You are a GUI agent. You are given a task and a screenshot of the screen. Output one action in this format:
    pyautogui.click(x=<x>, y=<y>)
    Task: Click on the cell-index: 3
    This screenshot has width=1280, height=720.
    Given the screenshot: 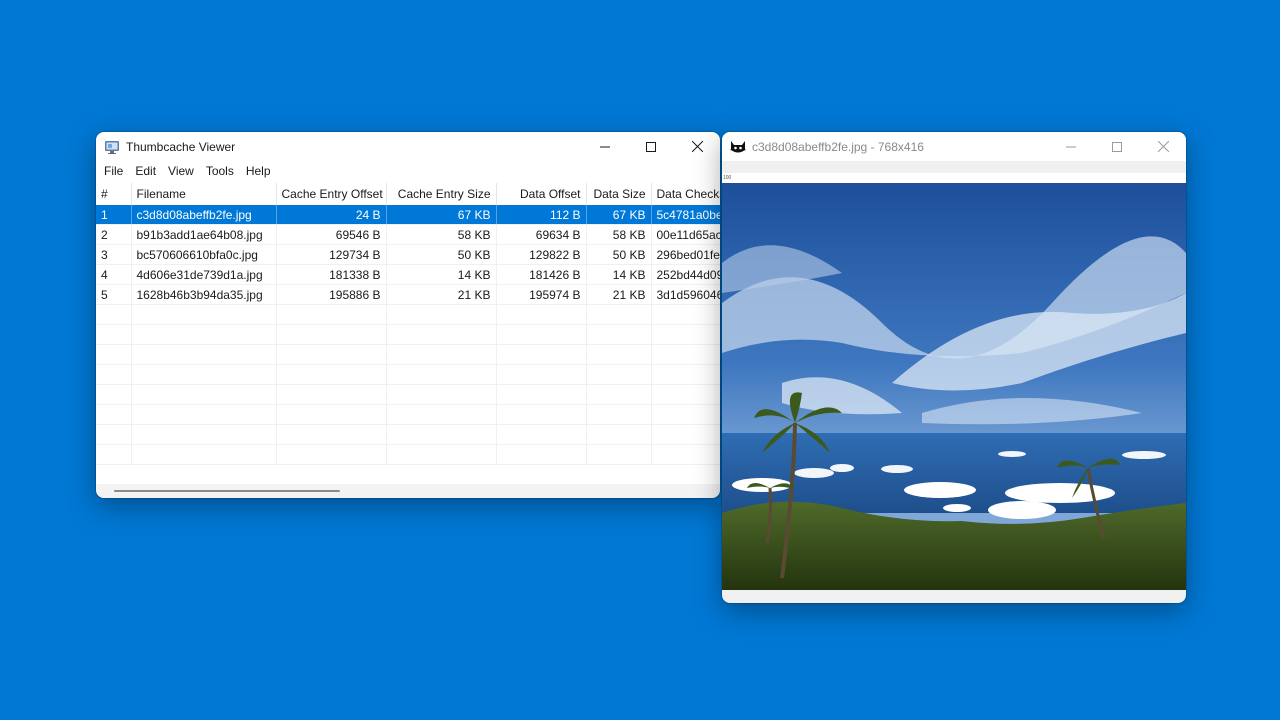 What is the action you would take?
    pyautogui.click(x=114, y=254)
    